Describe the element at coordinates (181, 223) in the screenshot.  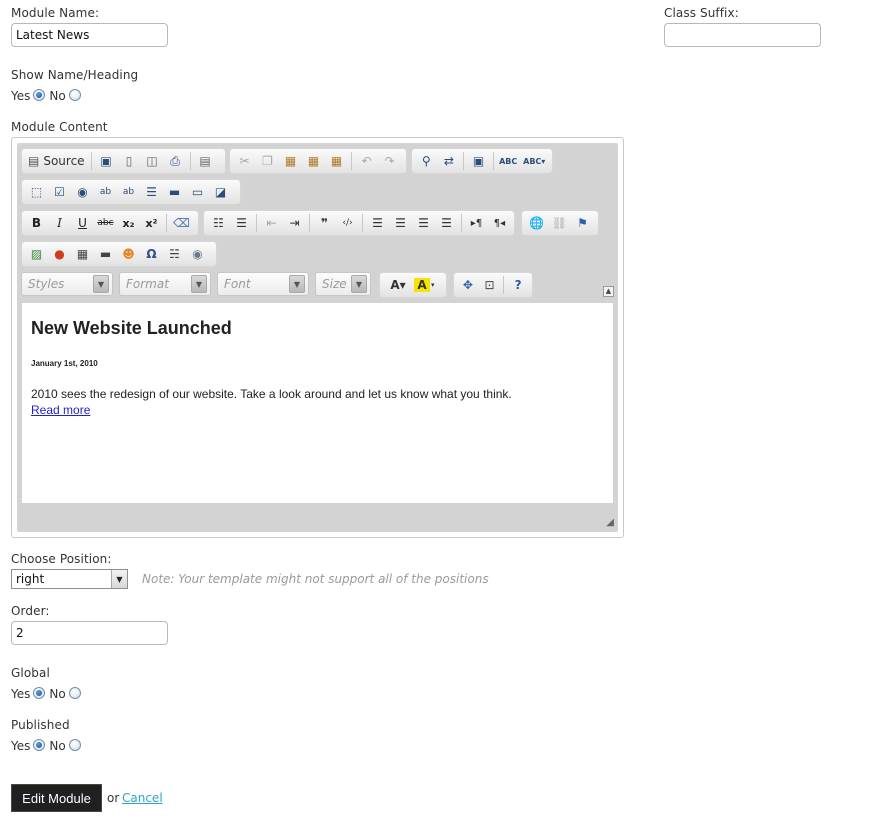
I see `remove-format-icon: ⌫` at that location.